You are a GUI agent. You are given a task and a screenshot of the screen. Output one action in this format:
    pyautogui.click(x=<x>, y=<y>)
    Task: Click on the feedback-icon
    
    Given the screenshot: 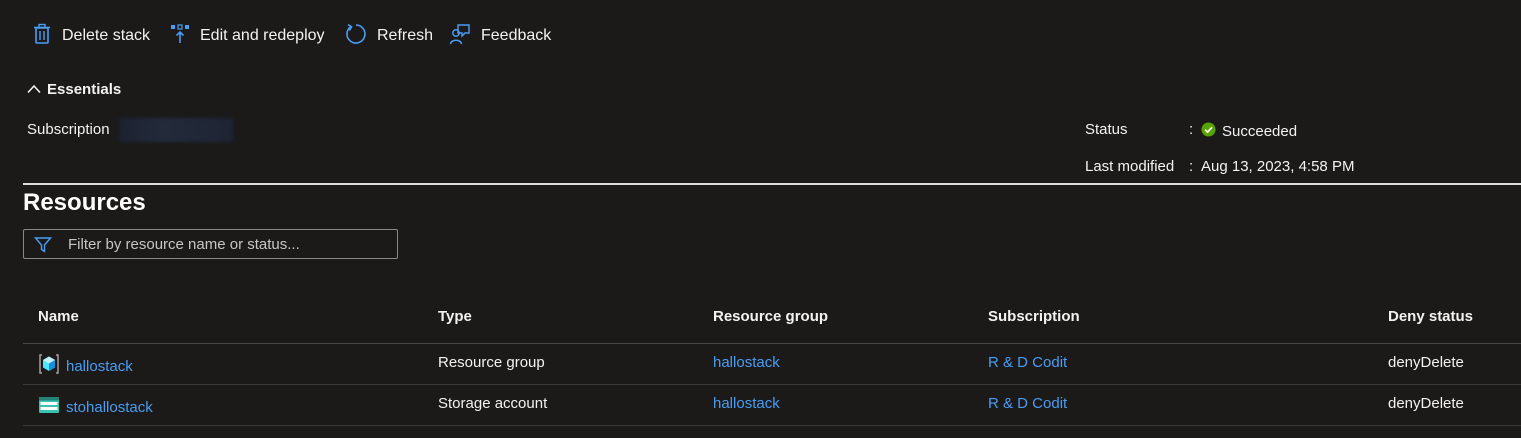 What is the action you would take?
    pyautogui.click(x=460, y=36)
    